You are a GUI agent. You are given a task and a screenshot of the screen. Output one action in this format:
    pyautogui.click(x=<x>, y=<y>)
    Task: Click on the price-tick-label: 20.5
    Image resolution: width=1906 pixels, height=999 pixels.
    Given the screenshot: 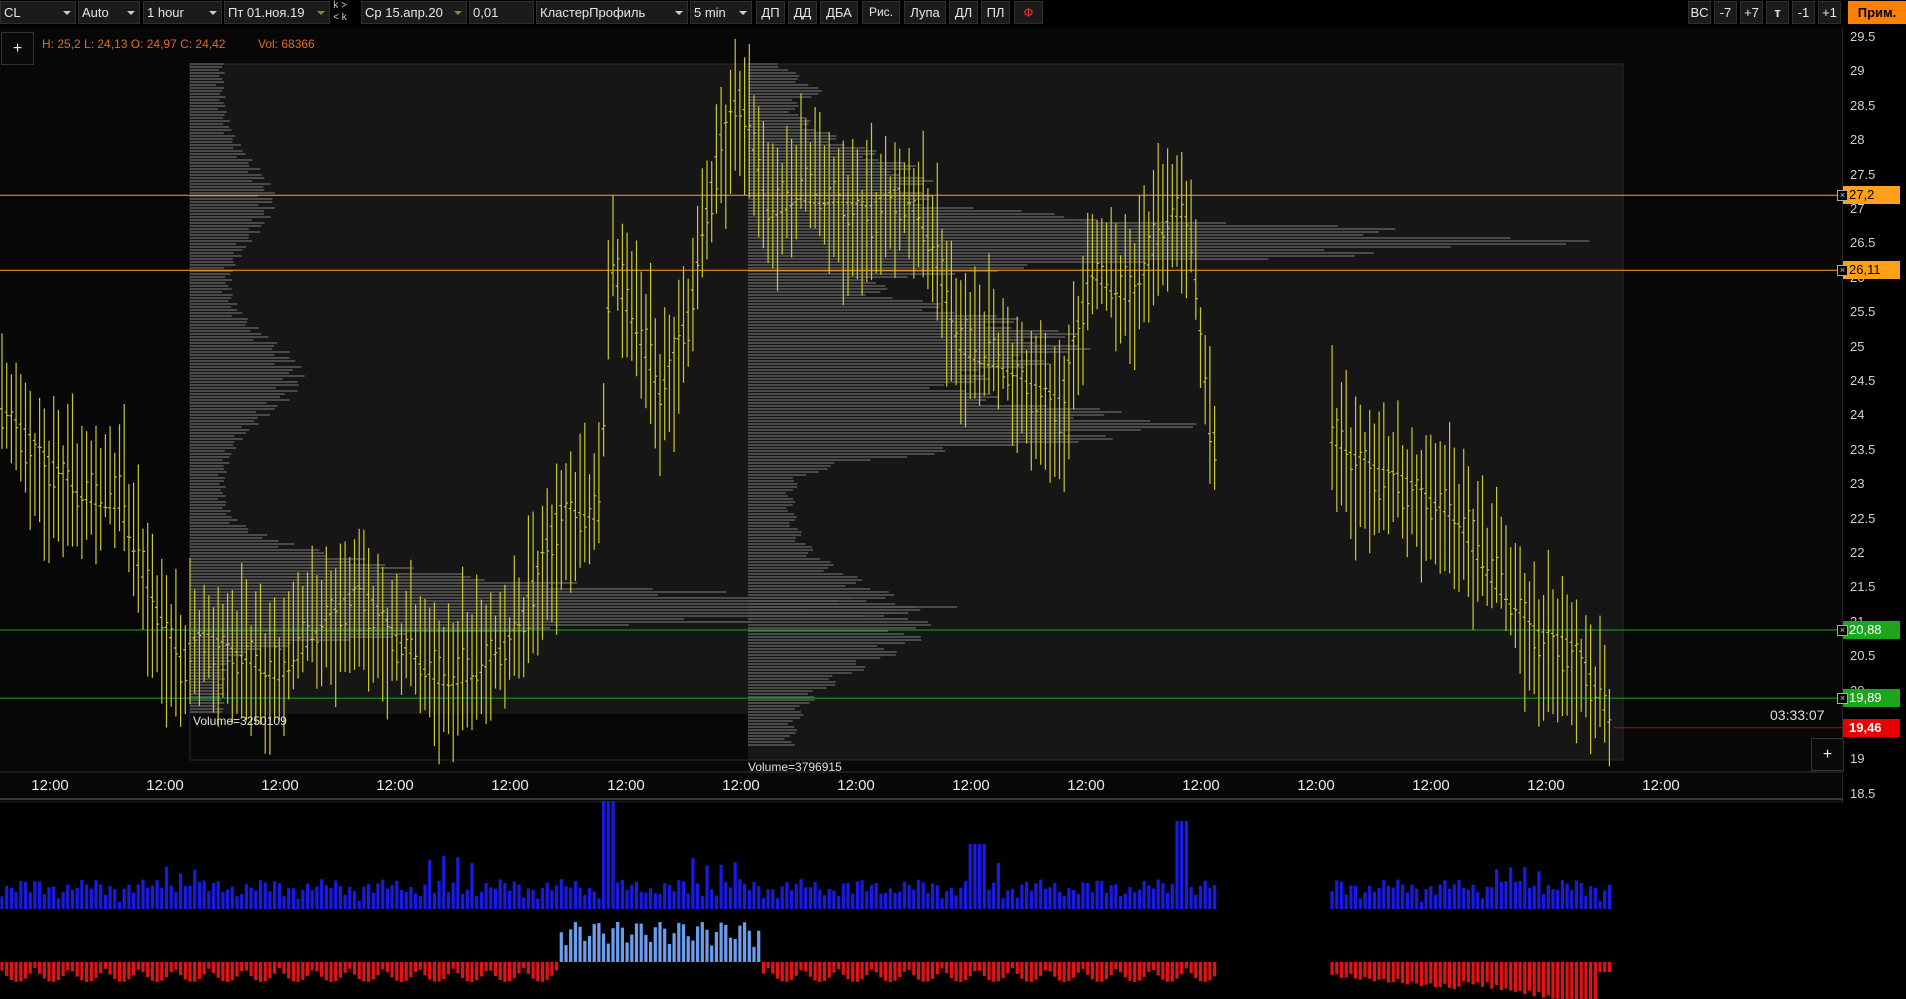 What is the action you would take?
    pyautogui.click(x=1863, y=656)
    